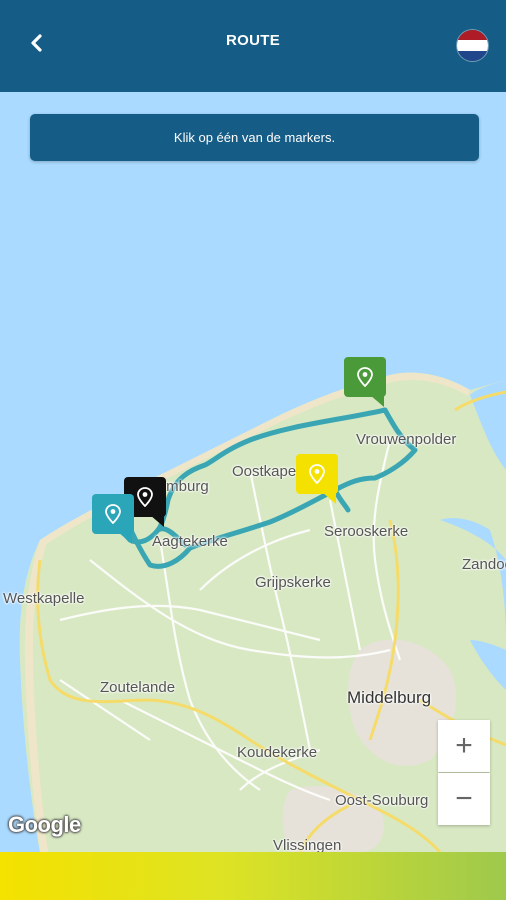  What do you see at coordinates (484, 564) in the screenshot?
I see `place-label: Zandoo` at bounding box center [484, 564].